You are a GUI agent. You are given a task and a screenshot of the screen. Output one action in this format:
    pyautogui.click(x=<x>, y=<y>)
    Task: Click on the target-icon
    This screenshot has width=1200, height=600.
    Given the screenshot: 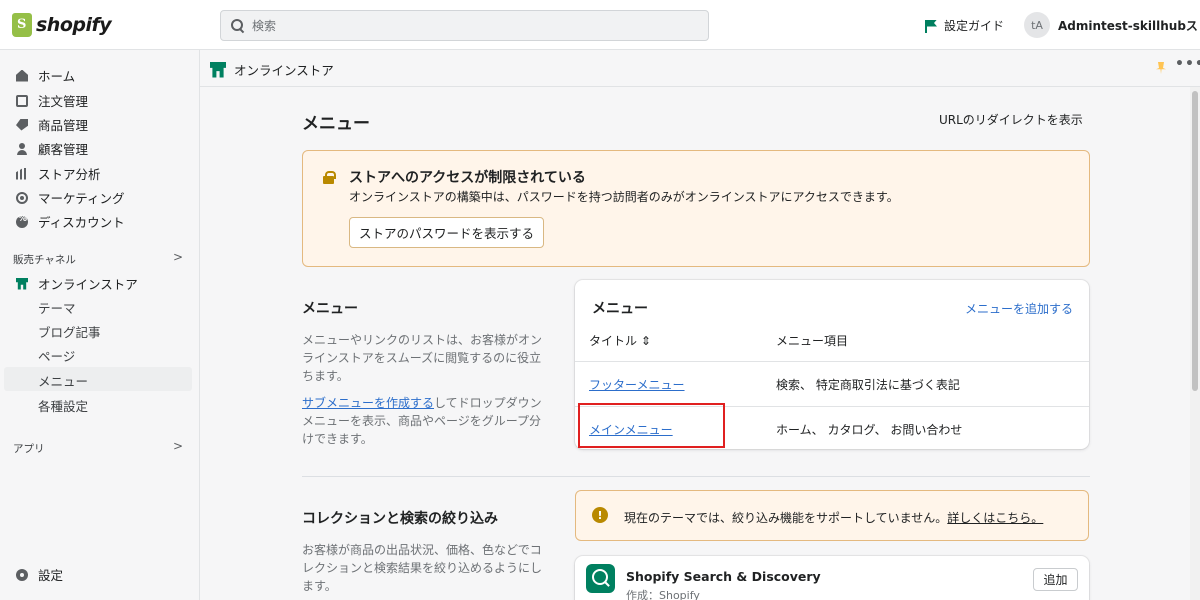 What is the action you would take?
    pyautogui.click(x=22, y=197)
    